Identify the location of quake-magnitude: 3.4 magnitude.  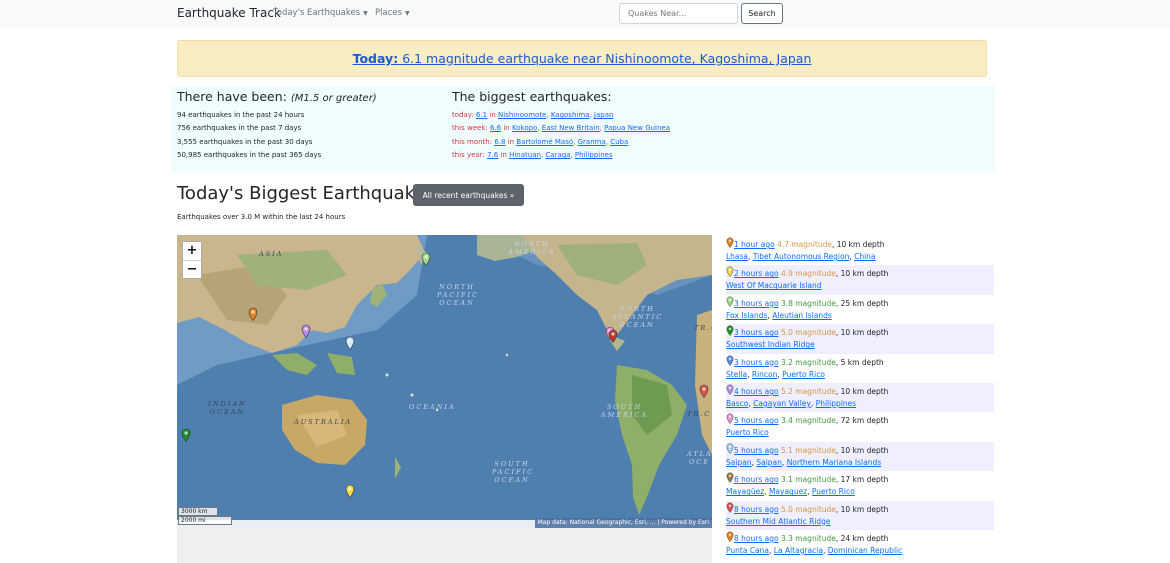
(808, 421).